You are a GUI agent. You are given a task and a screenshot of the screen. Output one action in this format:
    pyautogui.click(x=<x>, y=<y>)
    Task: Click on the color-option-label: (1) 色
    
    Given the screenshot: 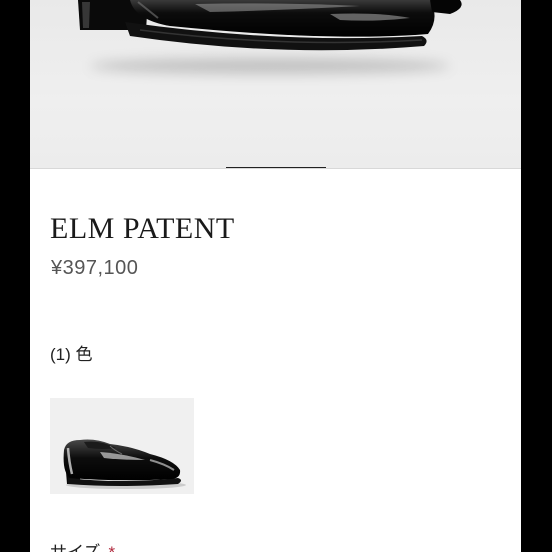 What is the action you would take?
    pyautogui.click(x=71, y=354)
    